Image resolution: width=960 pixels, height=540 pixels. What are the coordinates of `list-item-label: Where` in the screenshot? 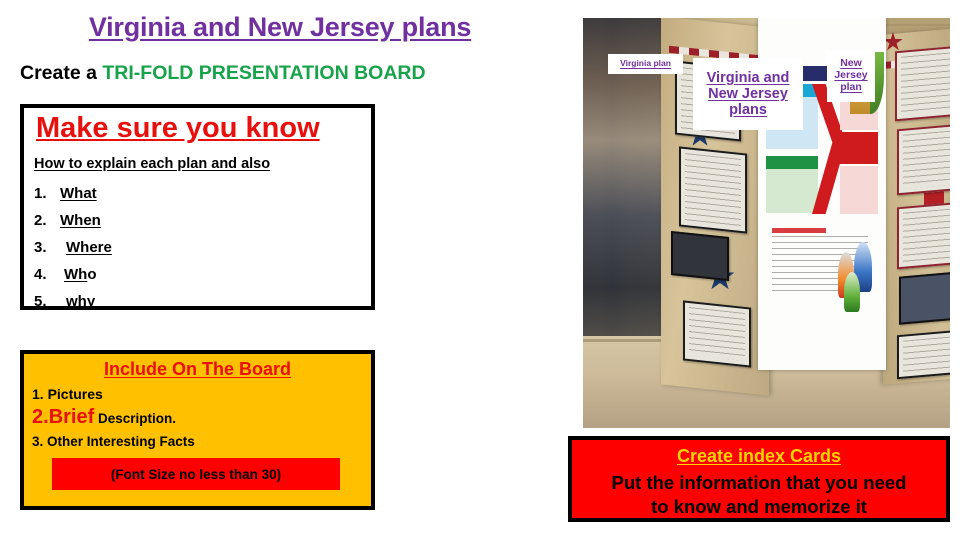 It's located at (89, 247).